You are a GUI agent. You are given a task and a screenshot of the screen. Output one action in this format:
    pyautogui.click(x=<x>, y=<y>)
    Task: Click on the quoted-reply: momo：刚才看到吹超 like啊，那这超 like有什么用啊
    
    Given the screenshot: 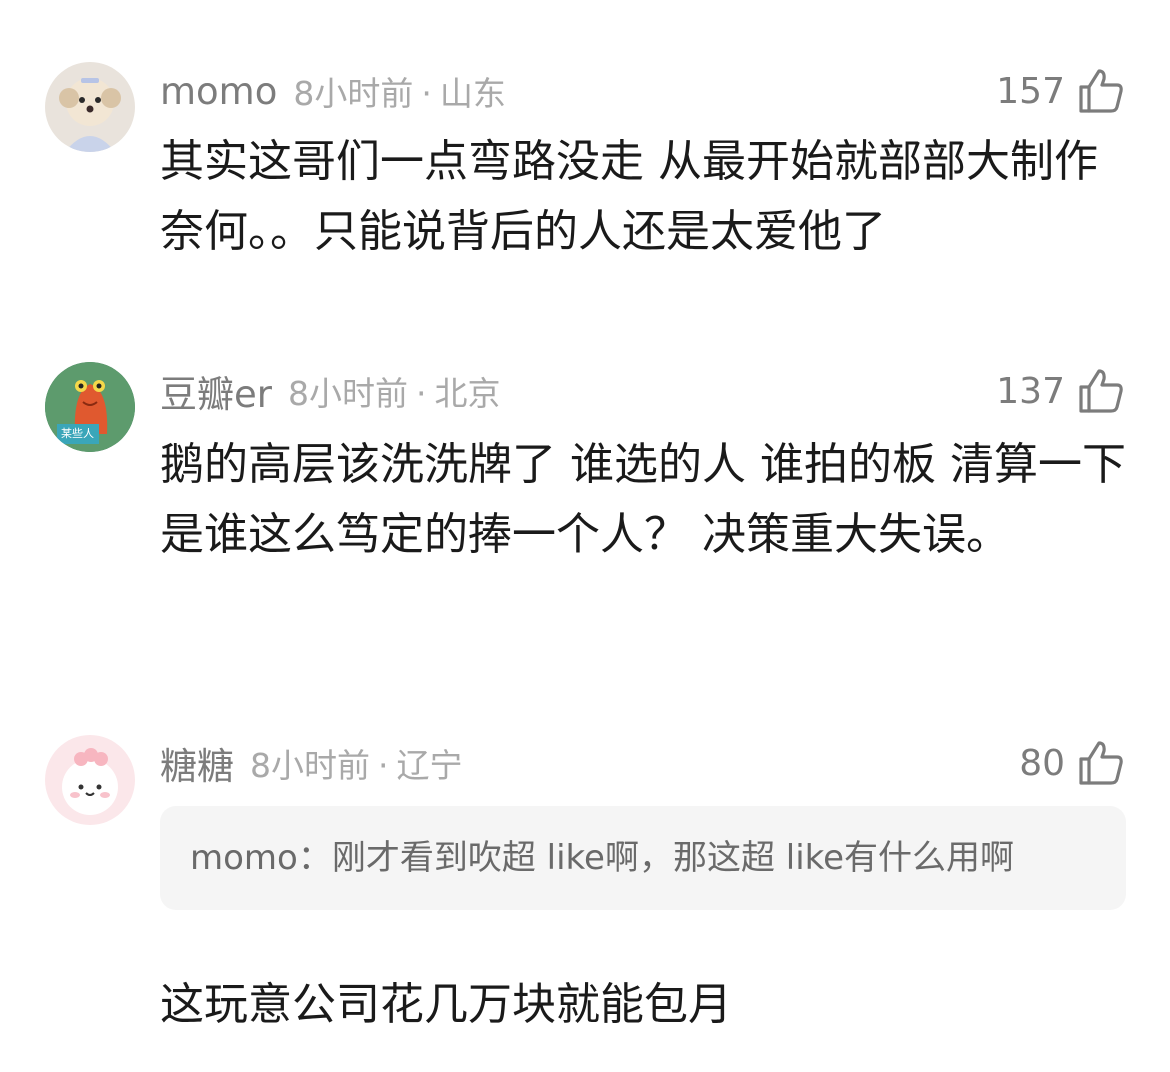 What is the action you would take?
    pyautogui.click(x=643, y=858)
    